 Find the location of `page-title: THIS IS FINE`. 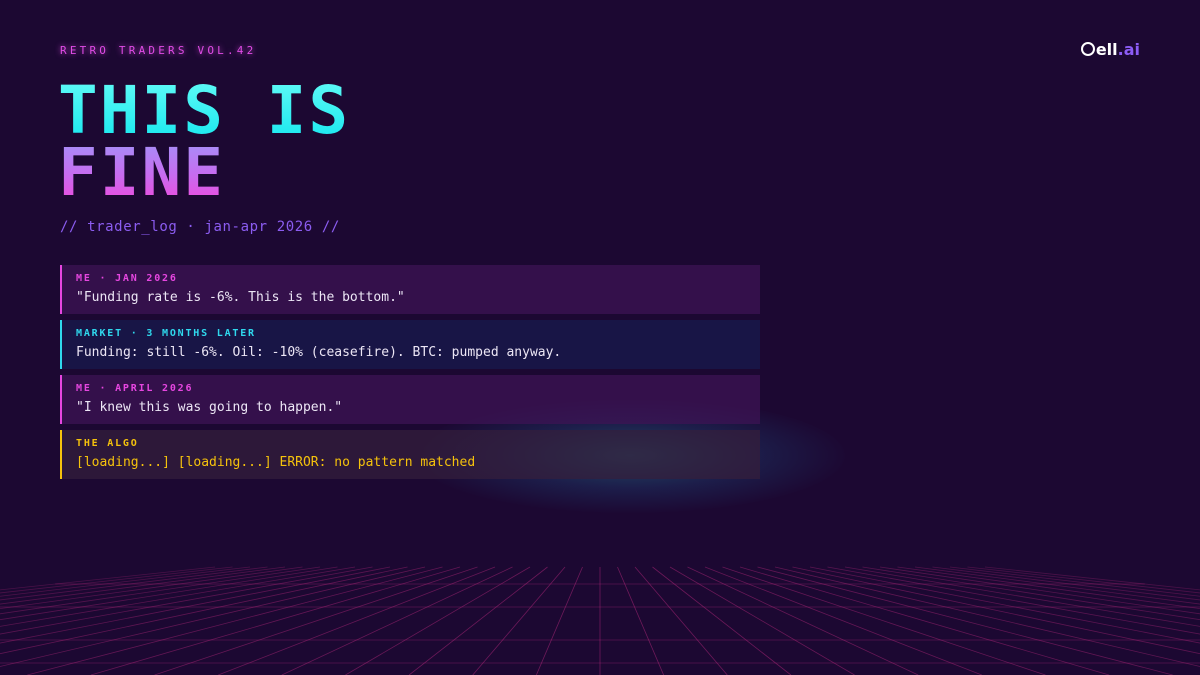

page-title: THIS IS FINE is located at coordinates (204, 139).